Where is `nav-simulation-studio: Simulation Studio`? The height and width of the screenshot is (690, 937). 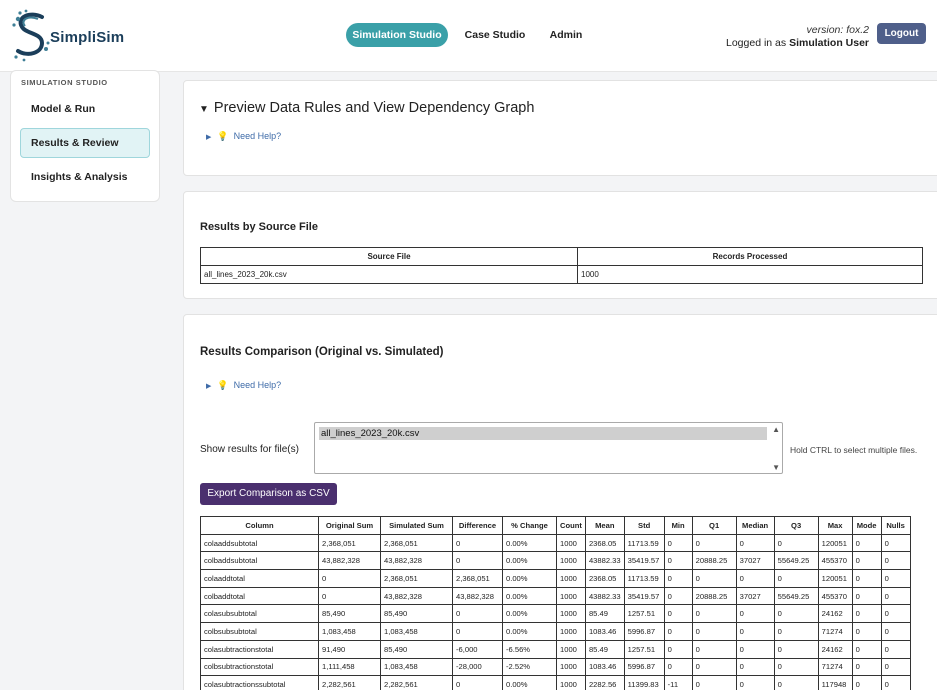
nav-simulation-studio: Simulation Studio is located at coordinates (397, 35).